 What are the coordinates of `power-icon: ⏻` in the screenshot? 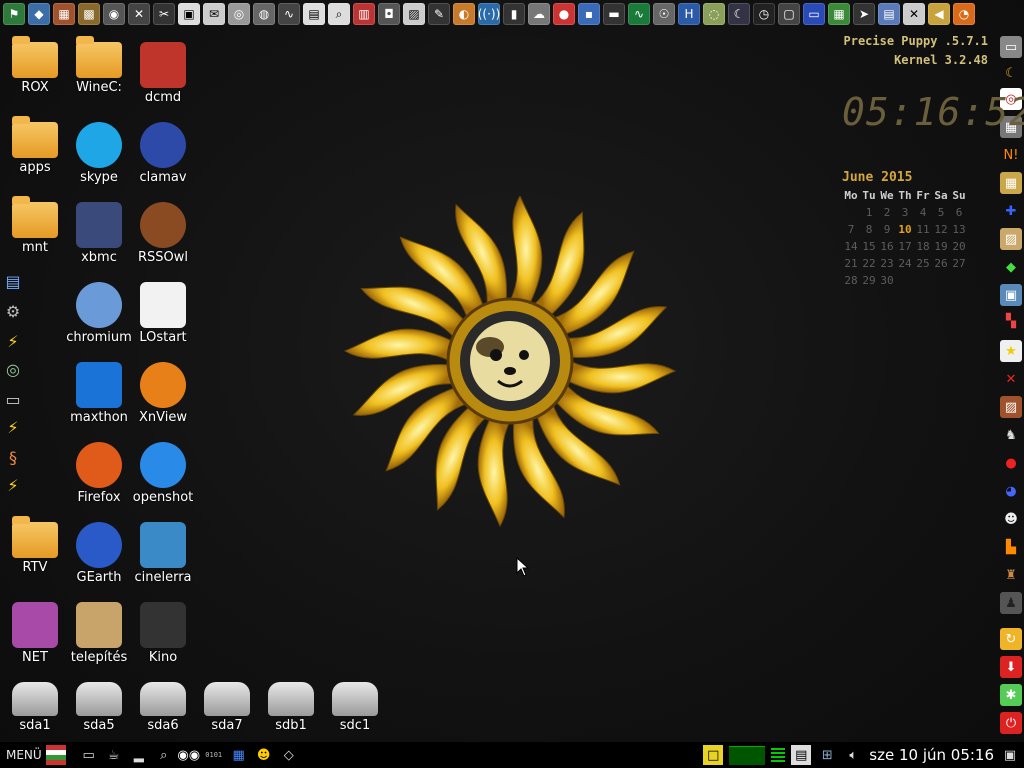 It's located at (1011, 723).